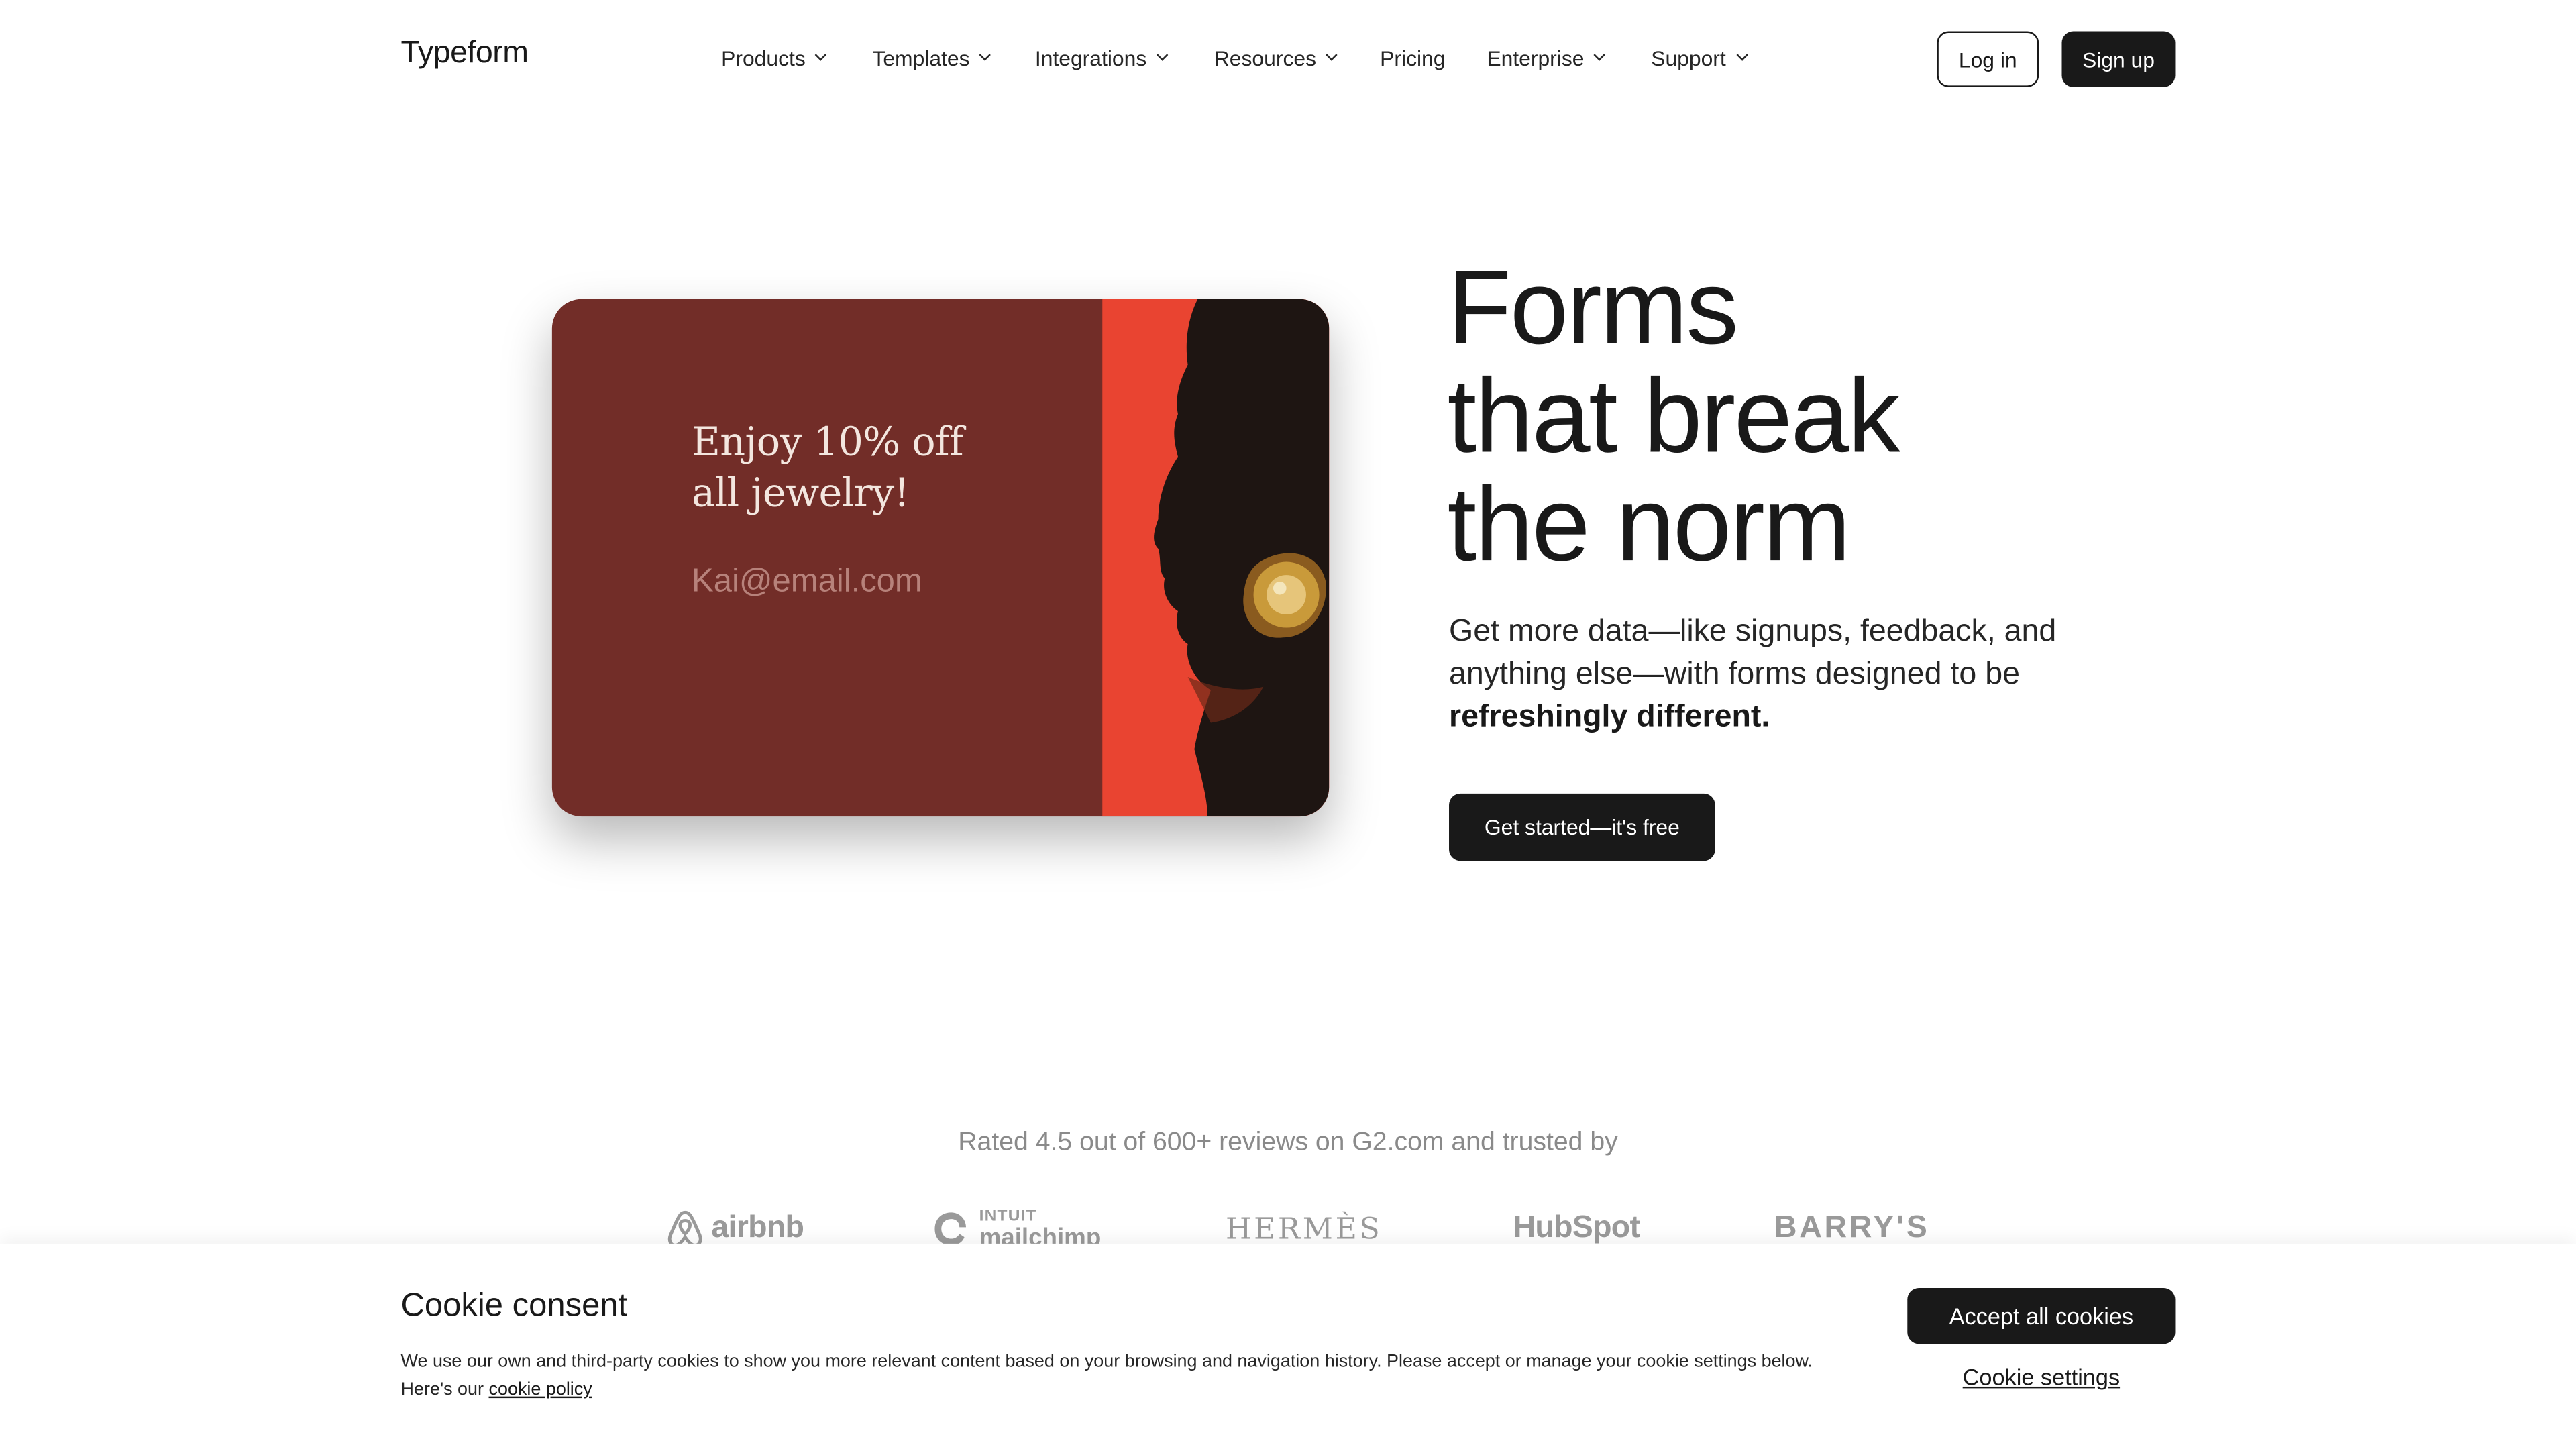 The height and width of the screenshot is (1449, 2576). What do you see at coordinates (1090, 57) in the screenshot?
I see `nav-integrations-label: Integrations` at bounding box center [1090, 57].